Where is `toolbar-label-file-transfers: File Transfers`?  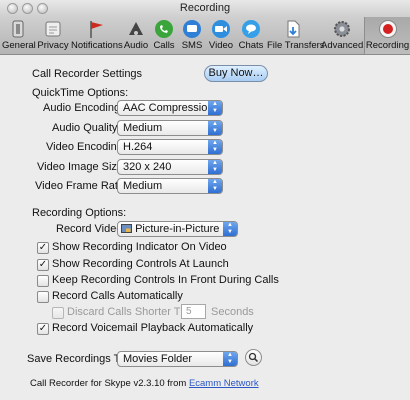 toolbar-label-file-transfers: File Transfers is located at coordinates (296, 45).